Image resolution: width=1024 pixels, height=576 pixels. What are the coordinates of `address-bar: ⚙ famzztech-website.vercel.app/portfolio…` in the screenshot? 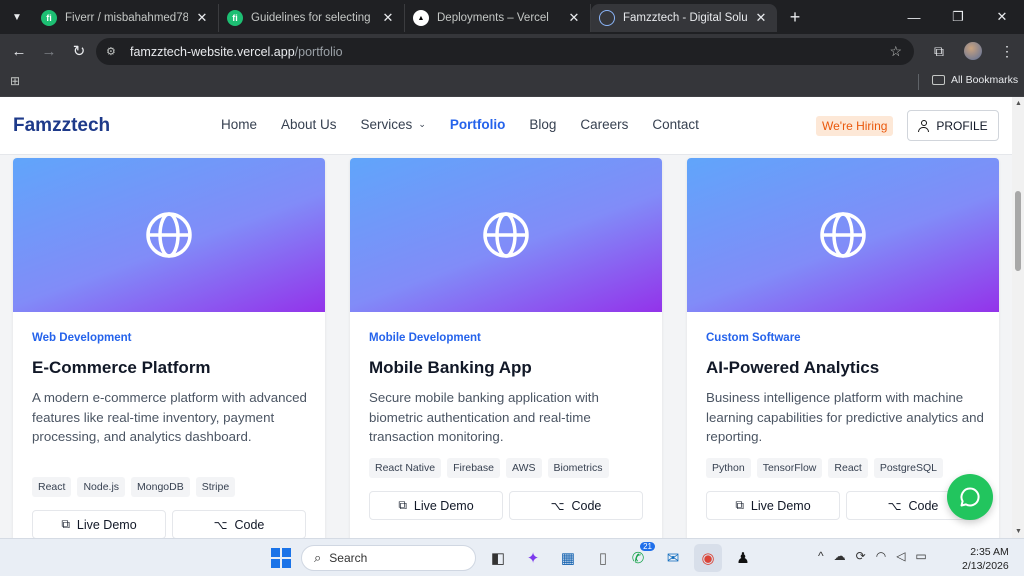 It's located at (505, 51).